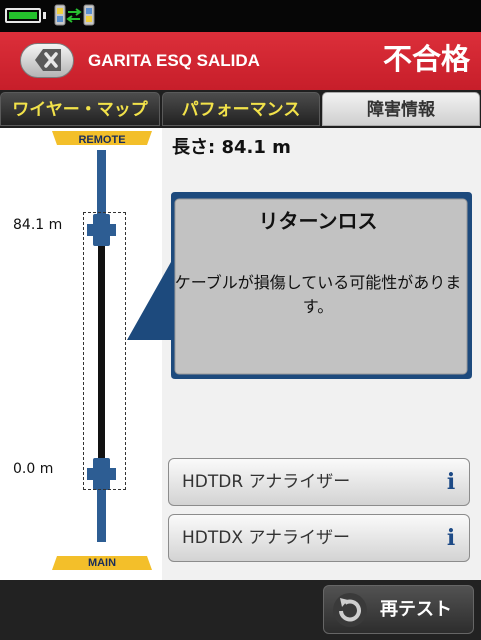 The image size is (481, 640). Describe the element at coordinates (194, 147) in the screenshot. I see `length-label: 長さ:` at that location.